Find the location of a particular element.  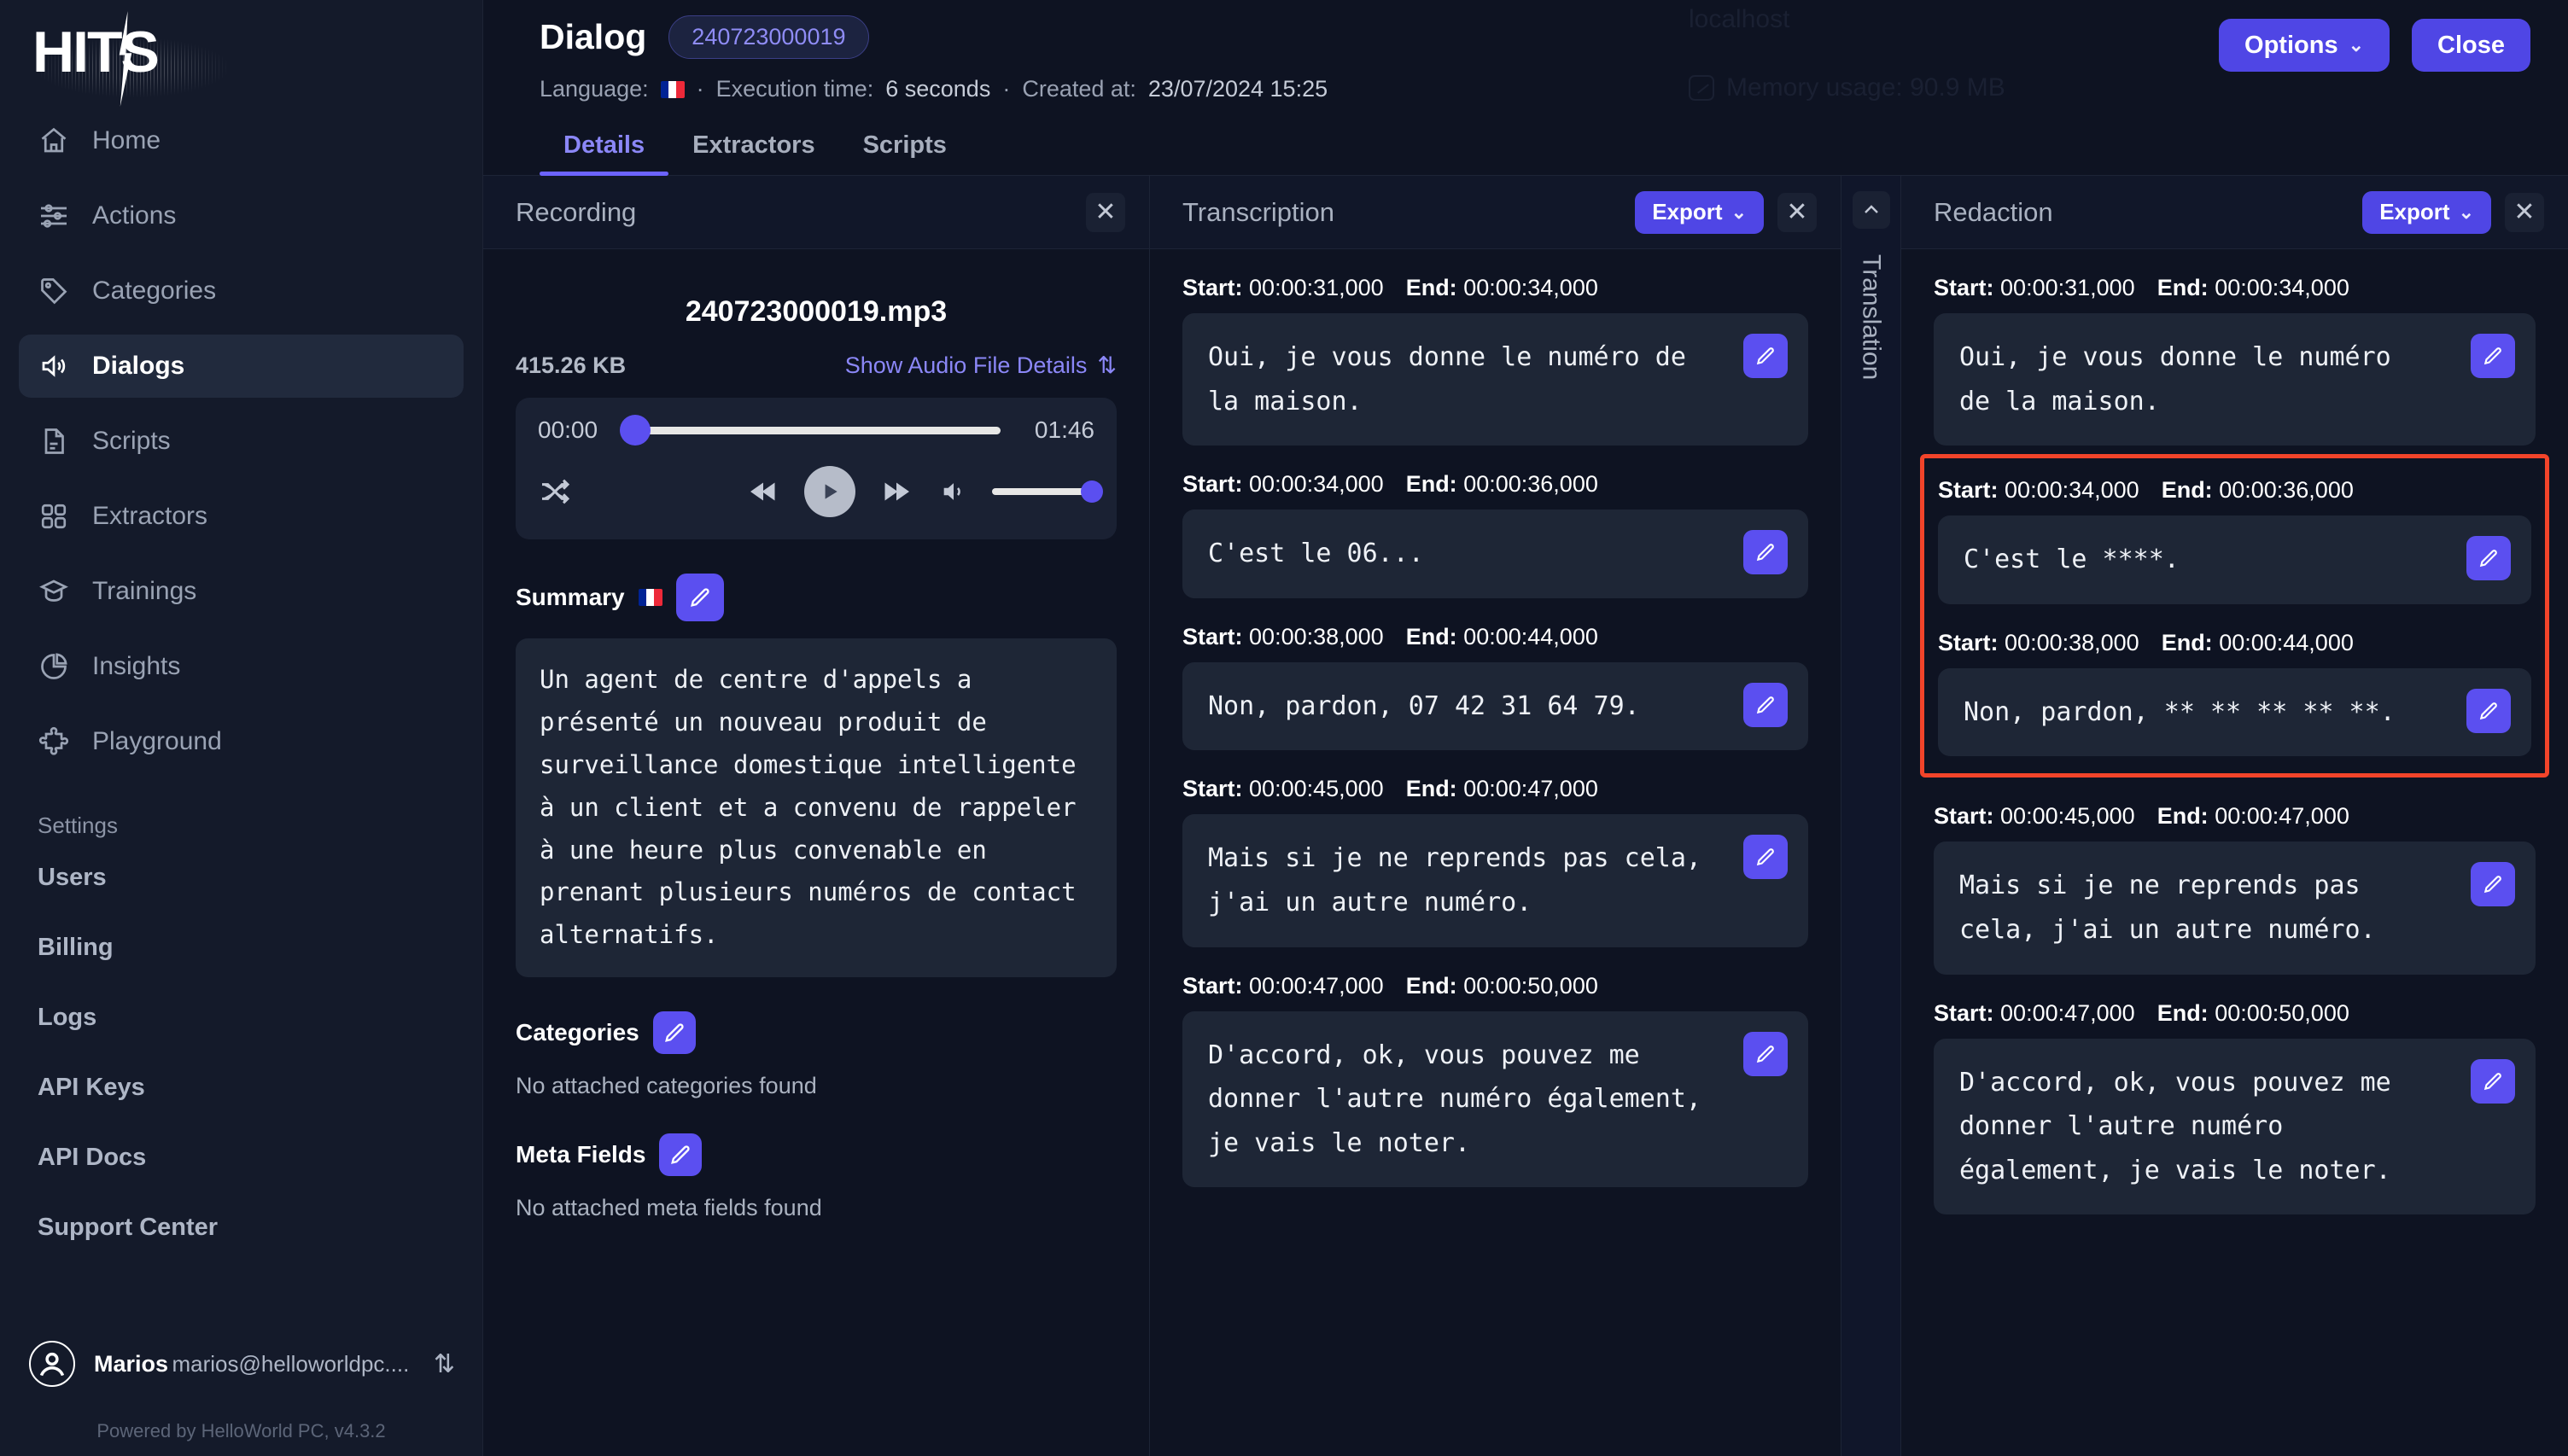

sidebar-item-trainings: Trainings is located at coordinates (241, 591).